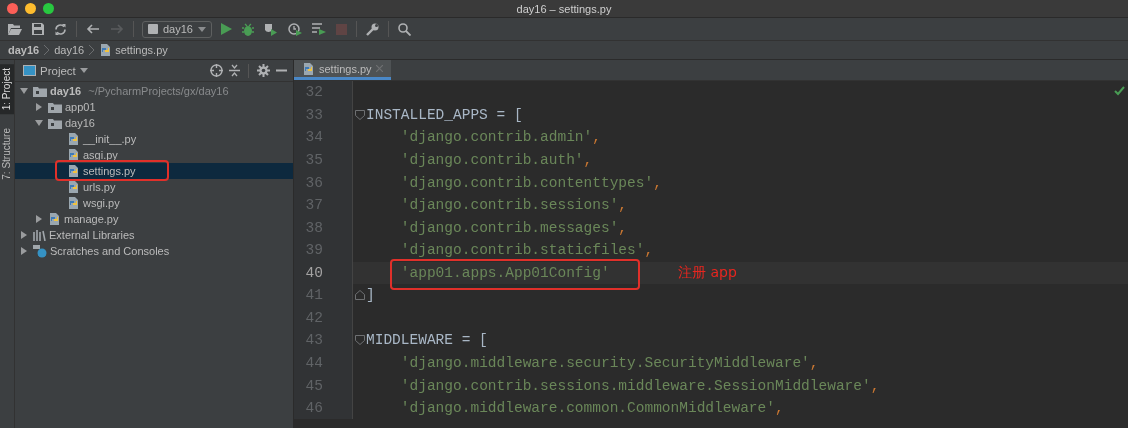 This screenshot has width=1128, height=428. Describe the element at coordinates (110, 139) in the screenshot. I see `tree-item-label: __init__.py` at that location.